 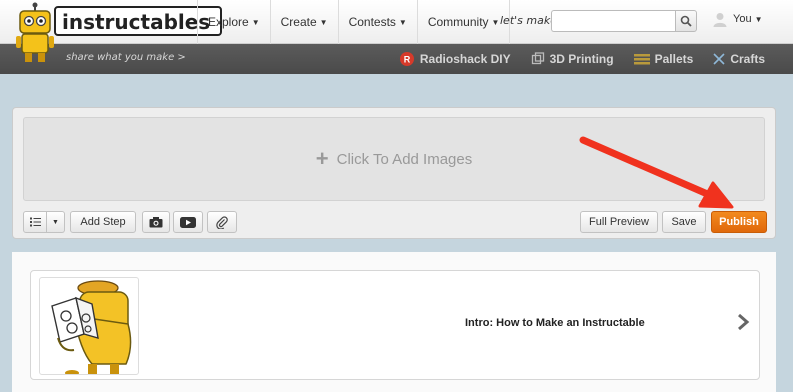 I want to click on channel-label: Pallets, so click(x=674, y=59).